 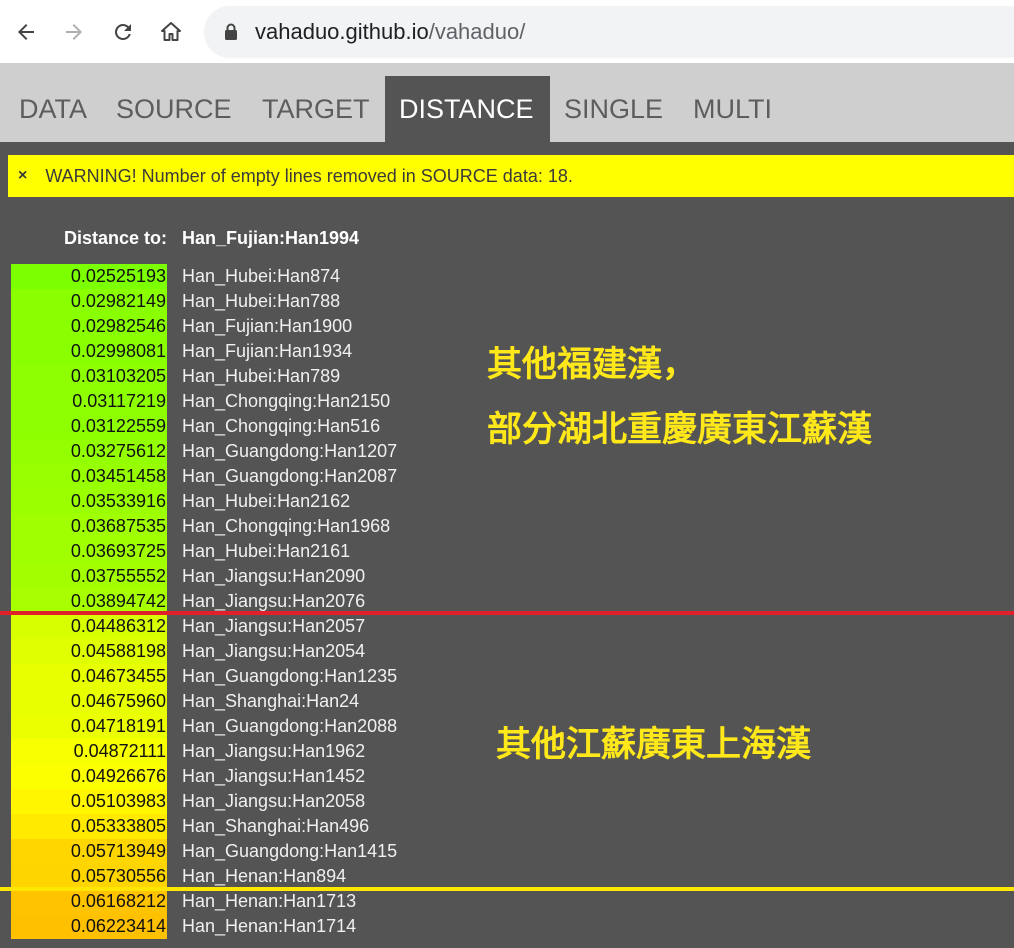 What do you see at coordinates (290, 476) in the screenshot?
I see `sample-name: Han_Guangdong:Han2087` at bounding box center [290, 476].